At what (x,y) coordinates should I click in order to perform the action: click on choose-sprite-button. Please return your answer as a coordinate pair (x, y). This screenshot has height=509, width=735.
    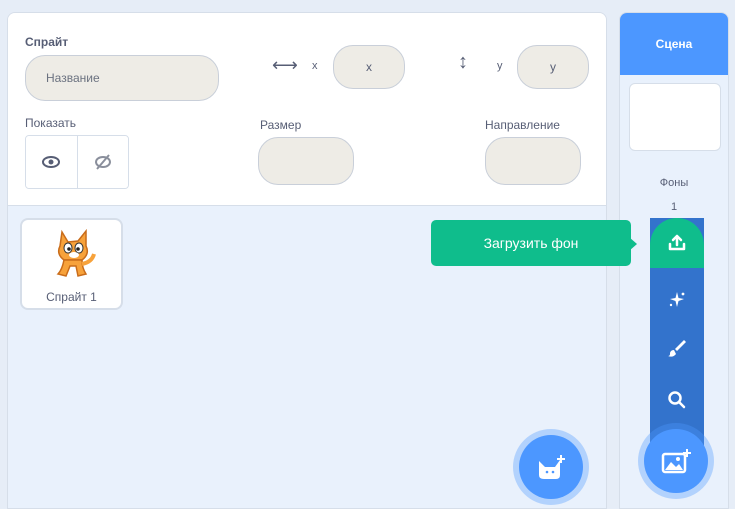
    Looking at the image, I should click on (551, 467).